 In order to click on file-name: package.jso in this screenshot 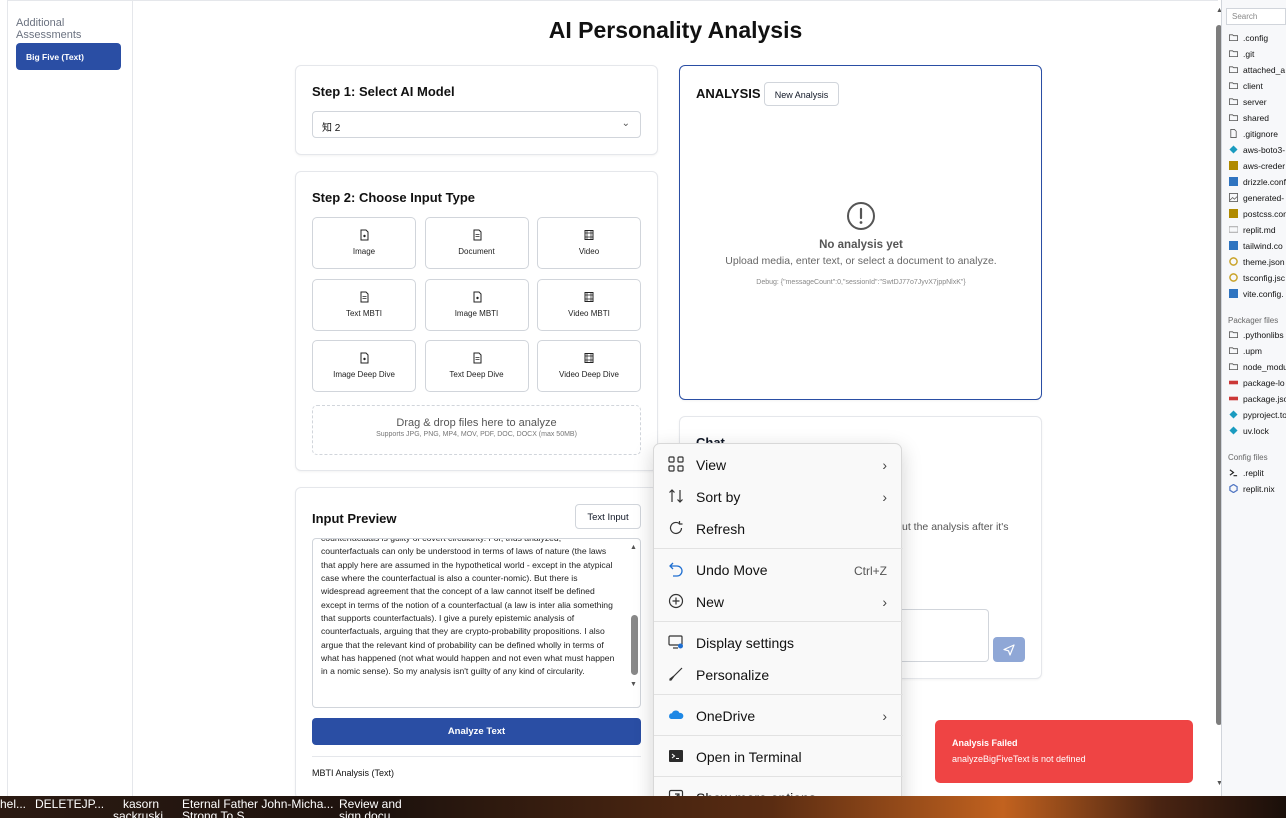, I will do `click(1264, 399)`.